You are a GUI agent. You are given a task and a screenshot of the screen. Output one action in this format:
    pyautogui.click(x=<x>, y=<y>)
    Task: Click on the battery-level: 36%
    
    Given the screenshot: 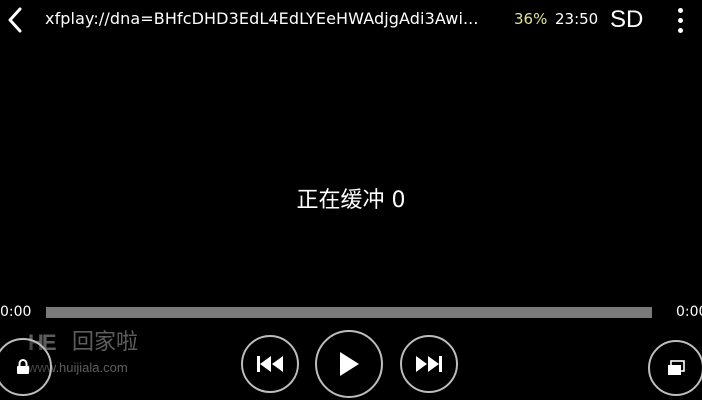 What is the action you would take?
    pyautogui.click(x=531, y=19)
    